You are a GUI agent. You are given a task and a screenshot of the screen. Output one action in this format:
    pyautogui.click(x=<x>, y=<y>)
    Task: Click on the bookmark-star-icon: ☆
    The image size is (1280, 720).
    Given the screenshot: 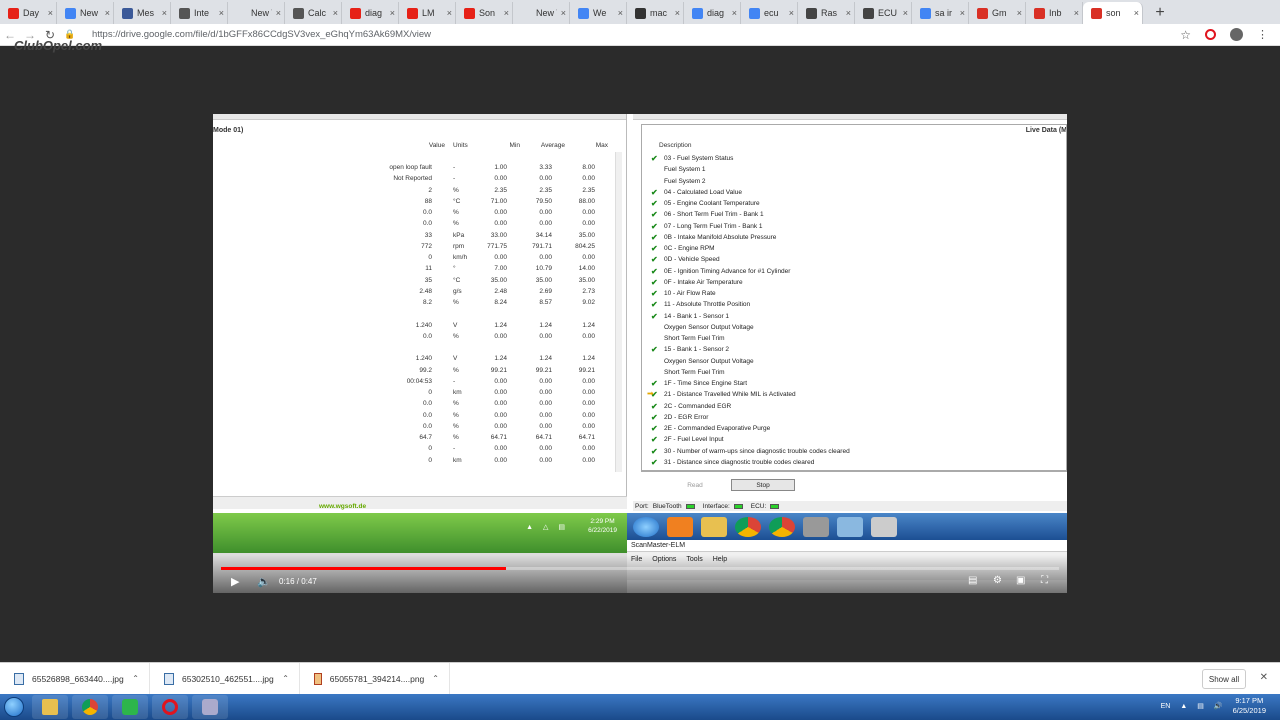 What is the action you would take?
    pyautogui.click(x=1185, y=35)
    